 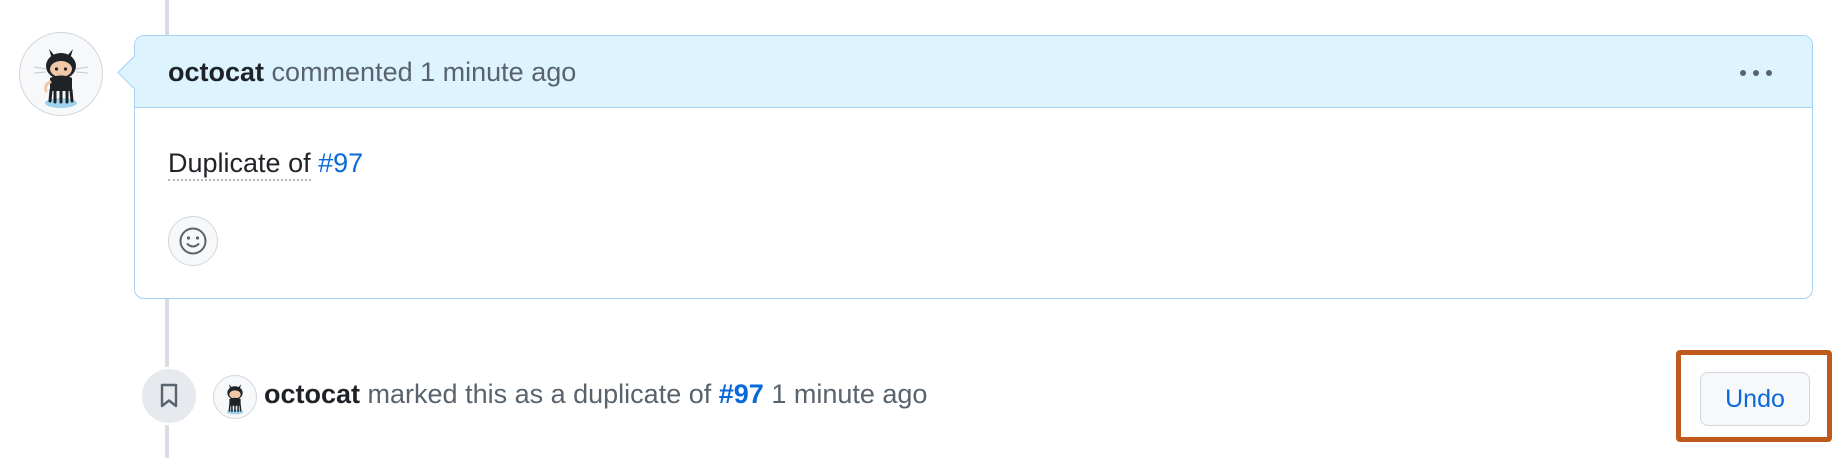 What do you see at coordinates (312, 394) in the screenshot?
I see `event-author: octocat` at bounding box center [312, 394].